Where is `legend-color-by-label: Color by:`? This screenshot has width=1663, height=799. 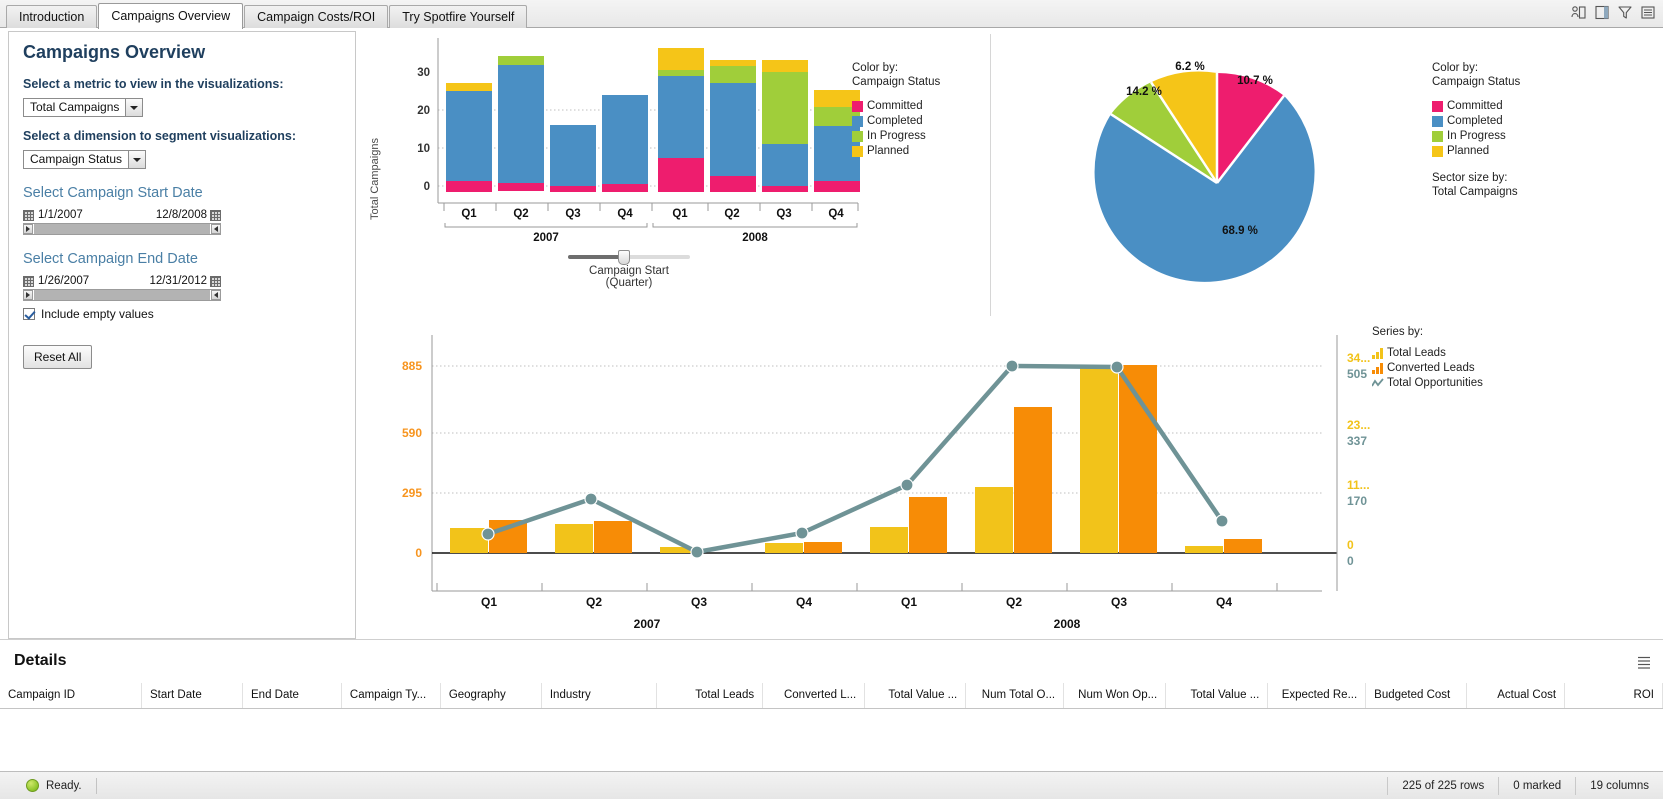 legend-color-by-label: Color by: is located at coordinates (1455, 68).